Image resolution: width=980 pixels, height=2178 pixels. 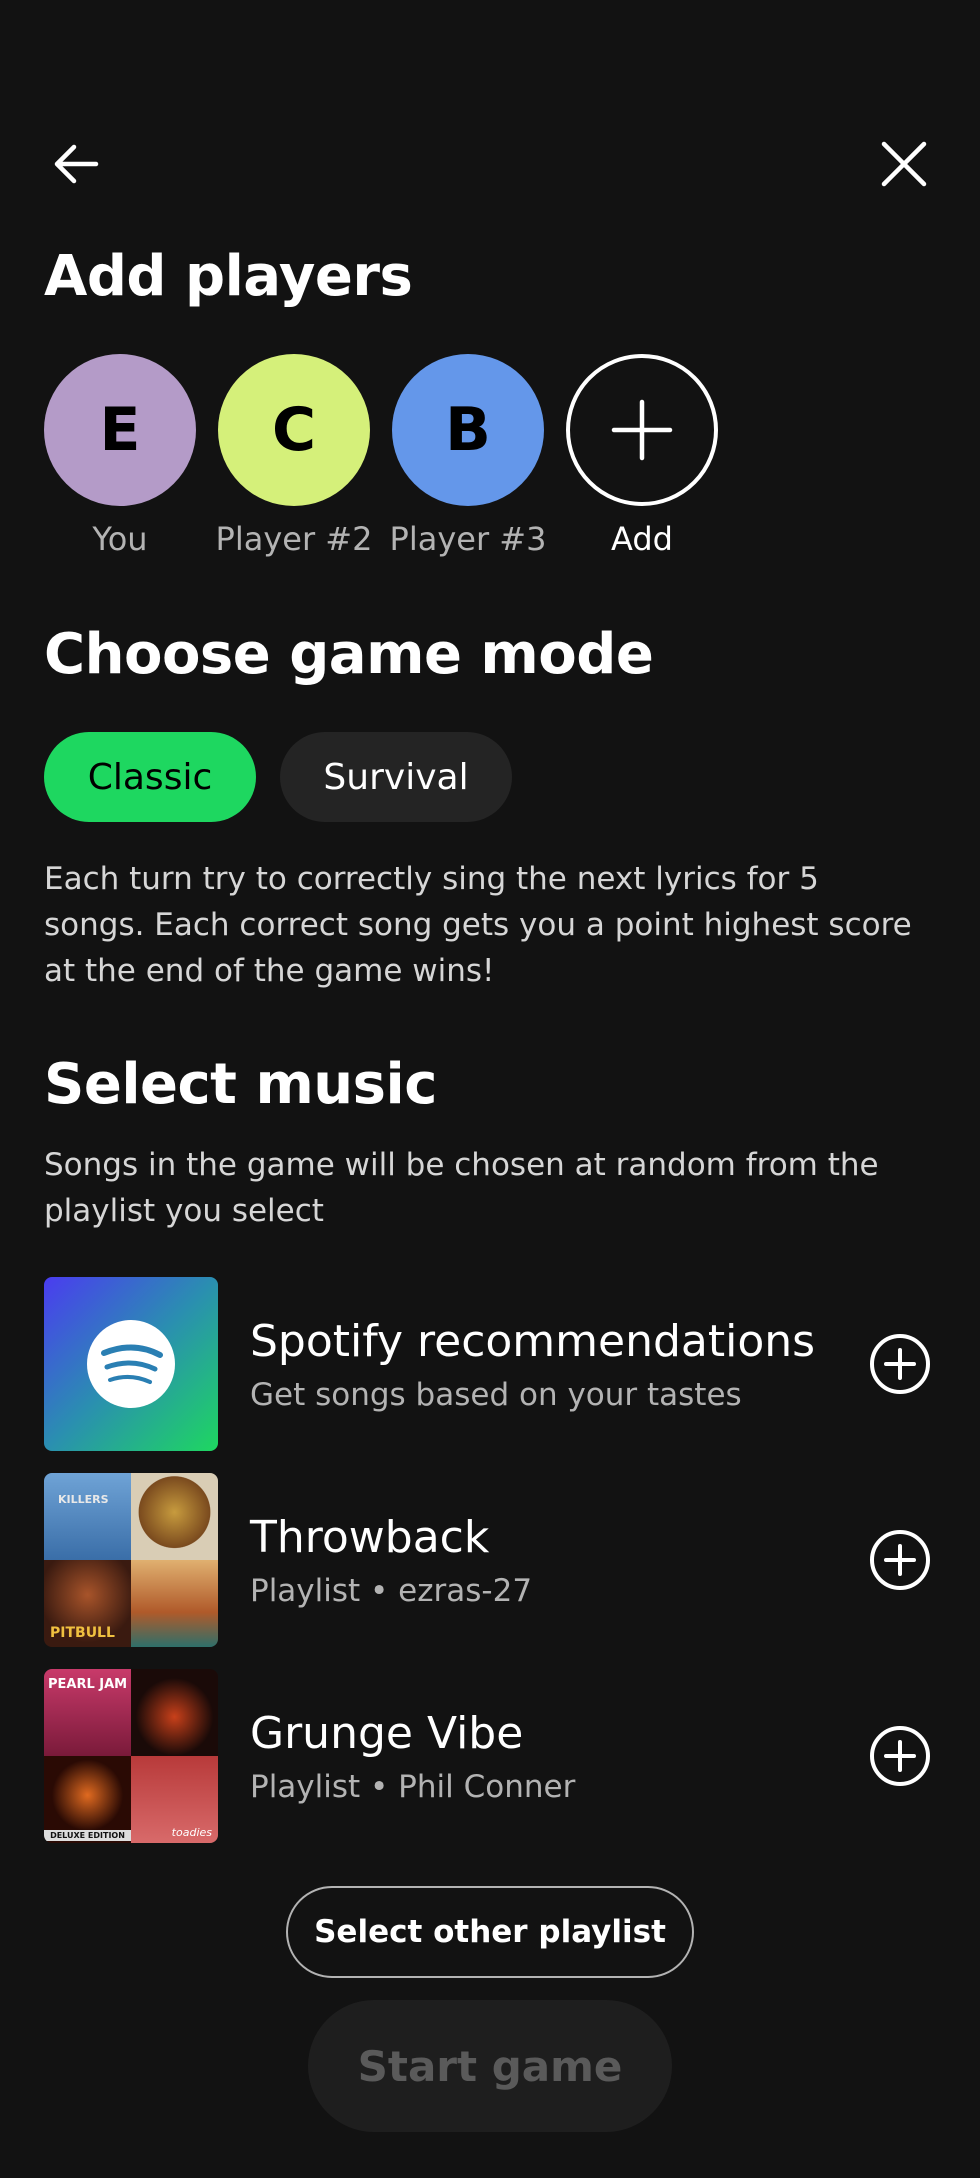 What do you see at coordinates (294, 430) in the screenshot?
I see `avatar: C` at bounding box center [294, 430].